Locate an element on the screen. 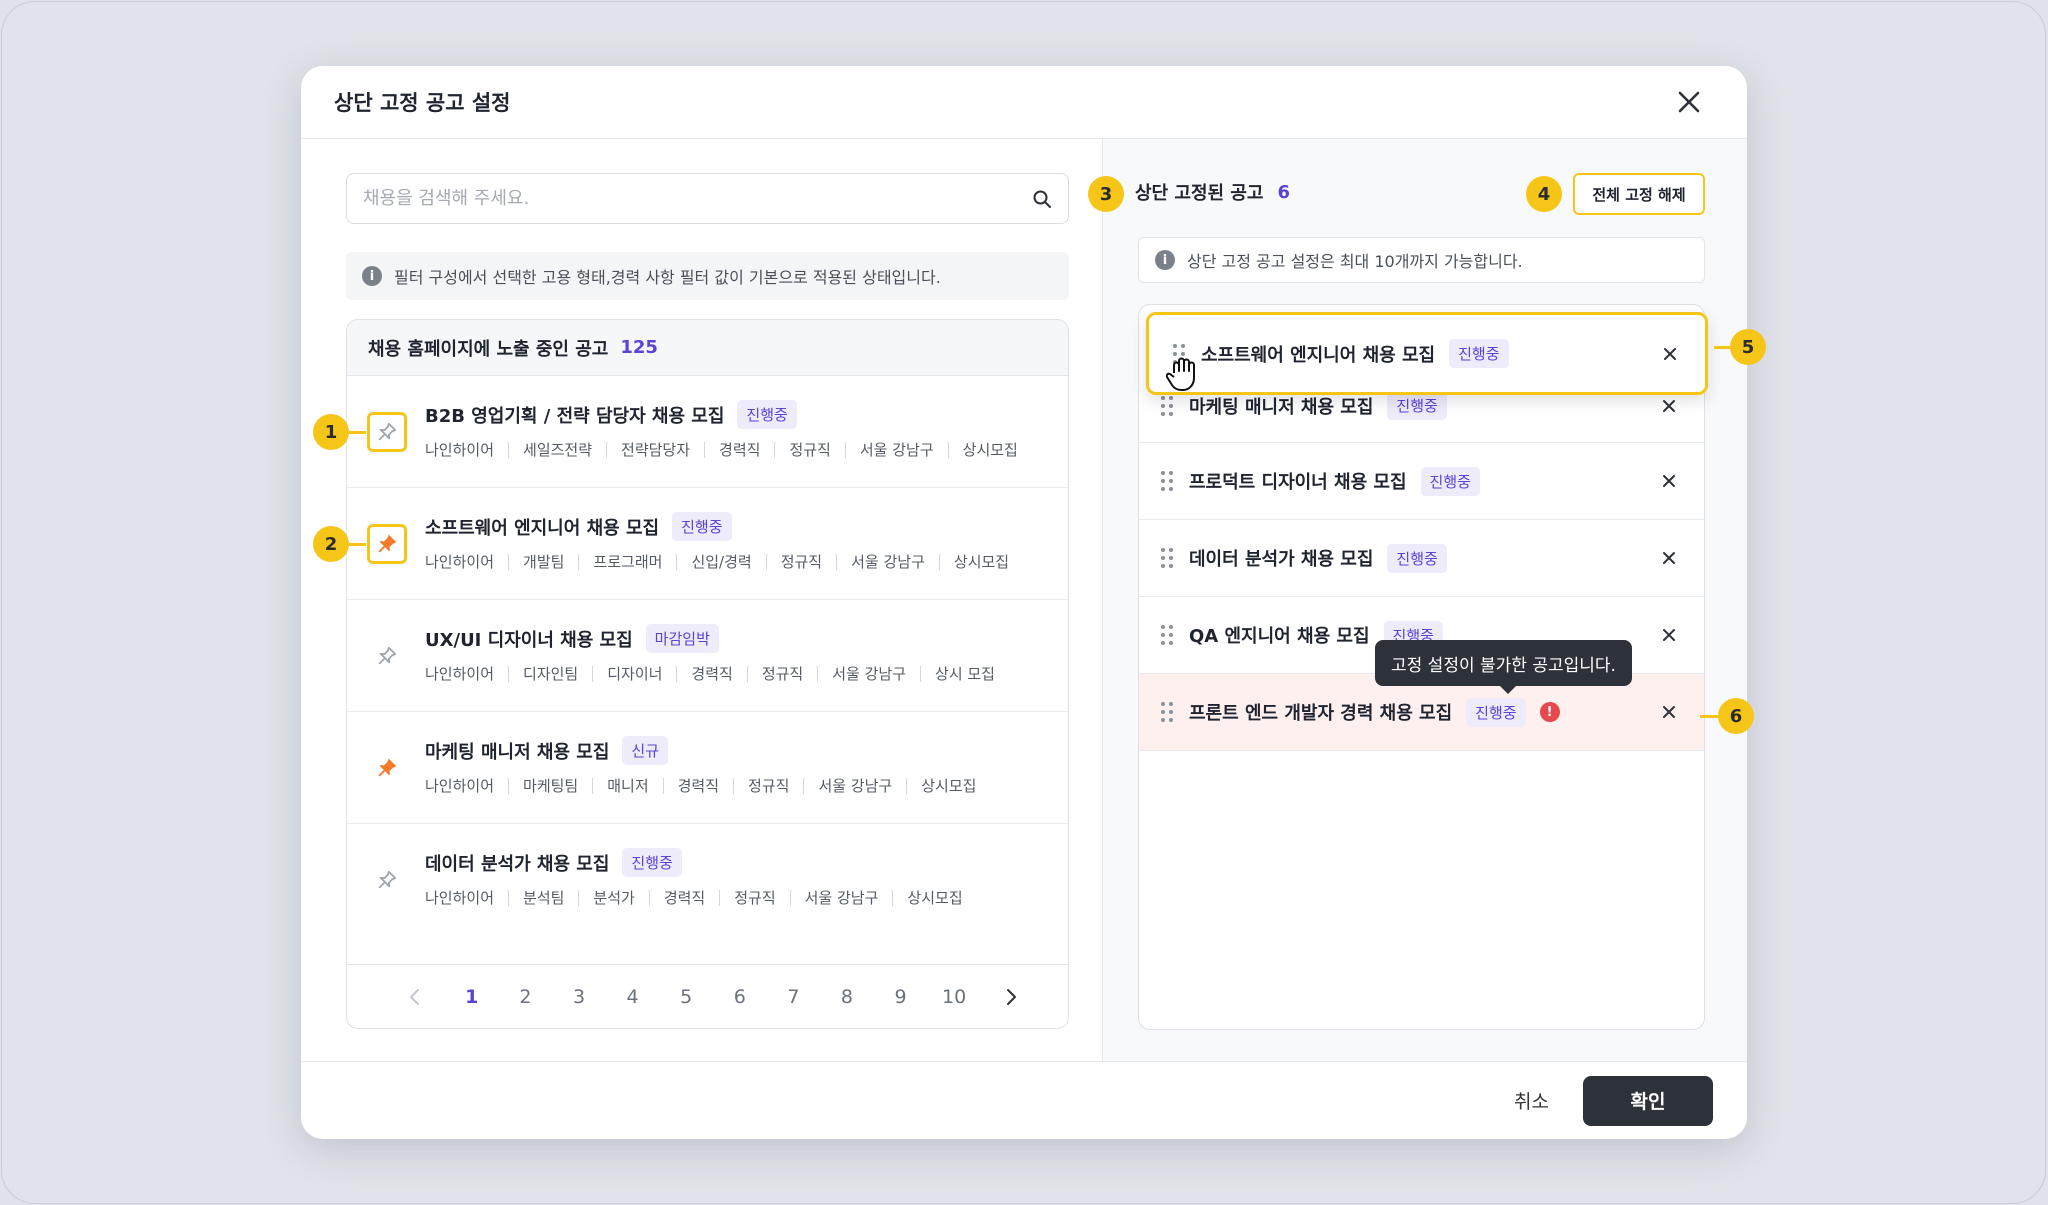 The width and height of the screenshot is (2048, 1205). next-page-button is located at coordinates (1011, 997).